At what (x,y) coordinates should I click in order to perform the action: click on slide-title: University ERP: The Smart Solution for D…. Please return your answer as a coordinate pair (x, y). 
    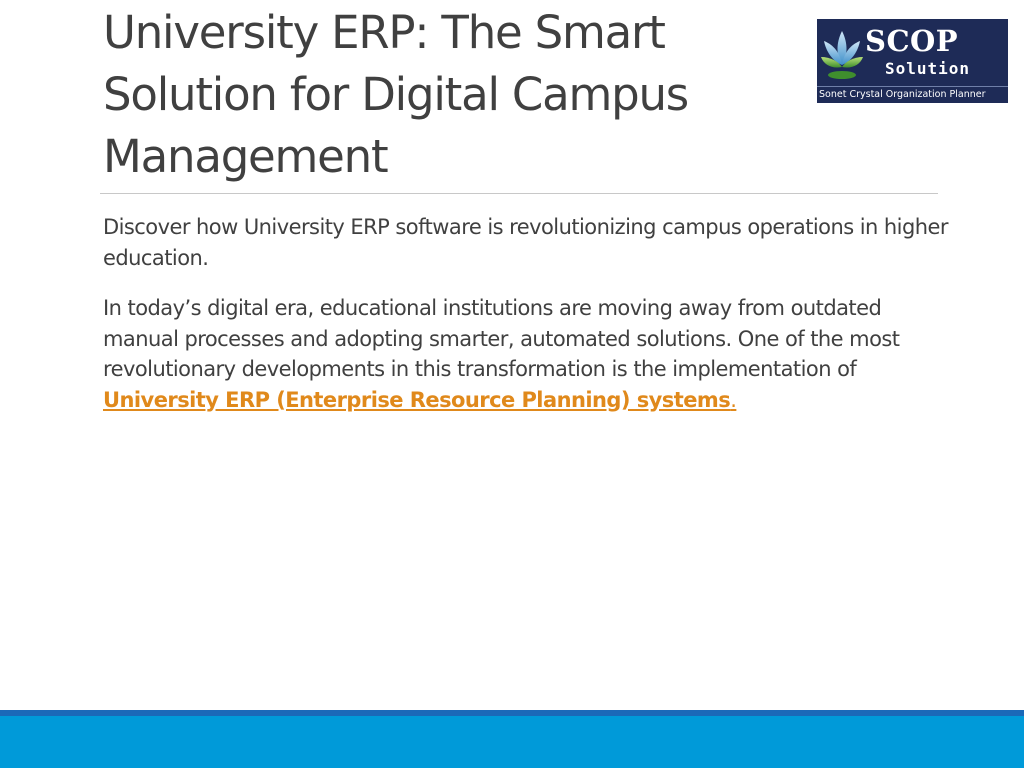
    Looking at the image, I should click on (396, 94).